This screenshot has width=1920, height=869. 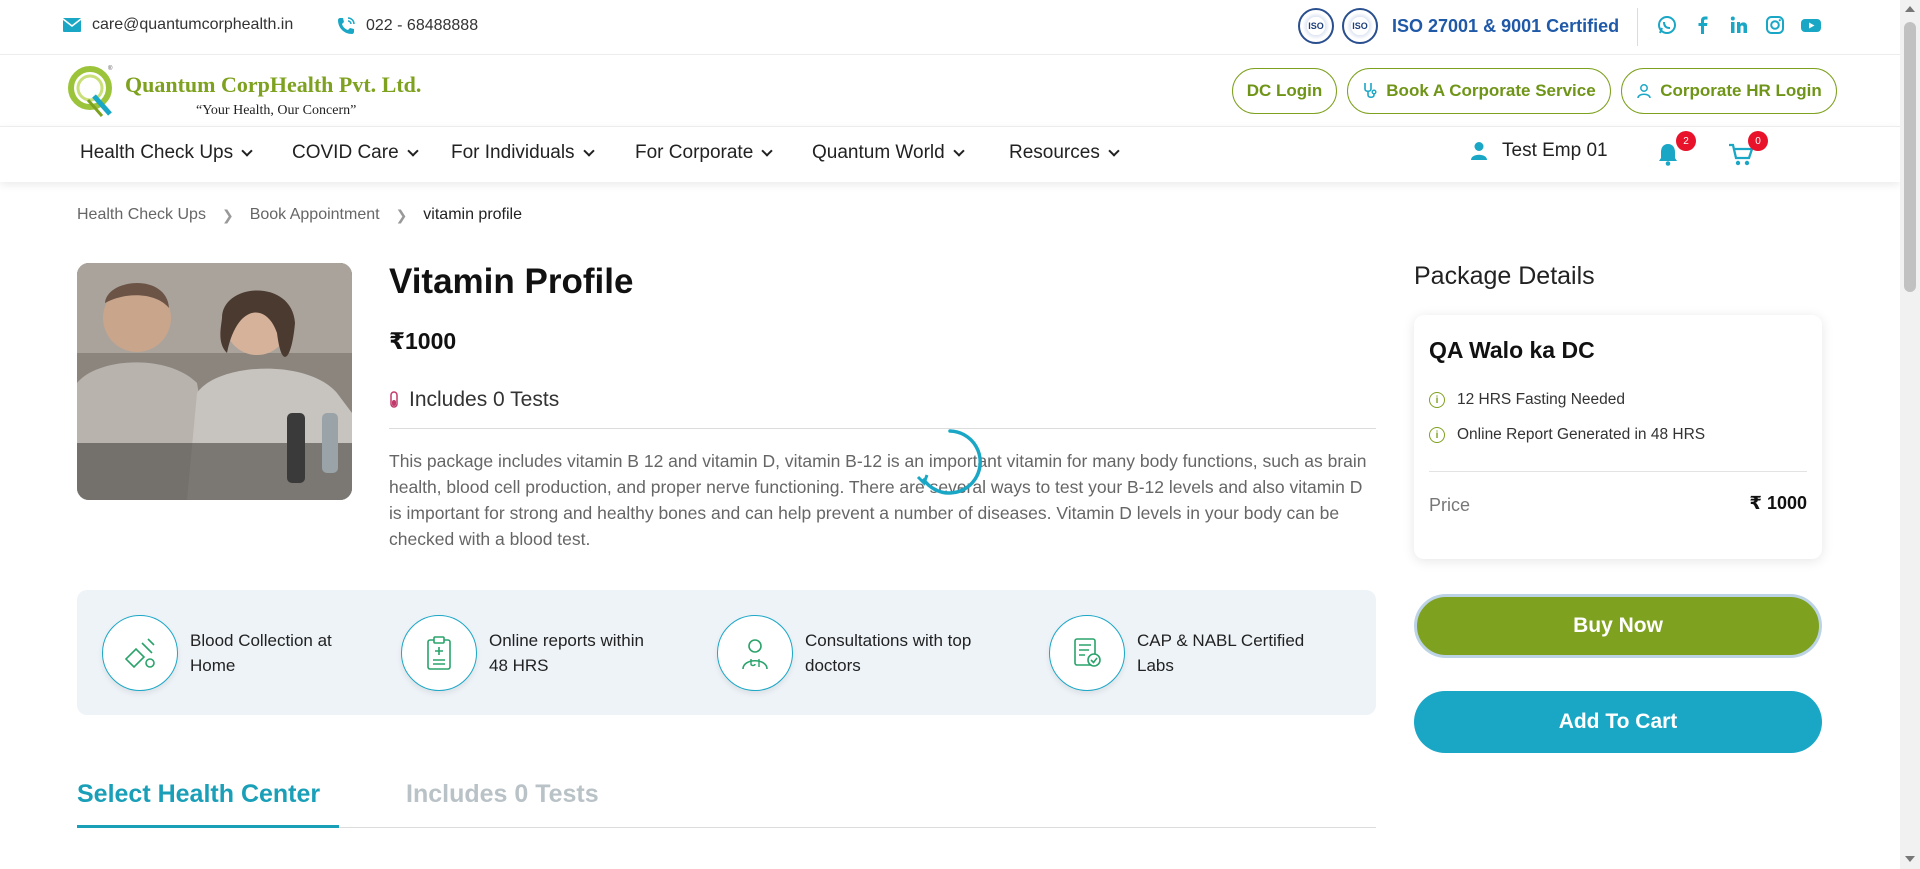 I want to click on nav-for-individuals: For Individuals, so click(x=523, y=153).